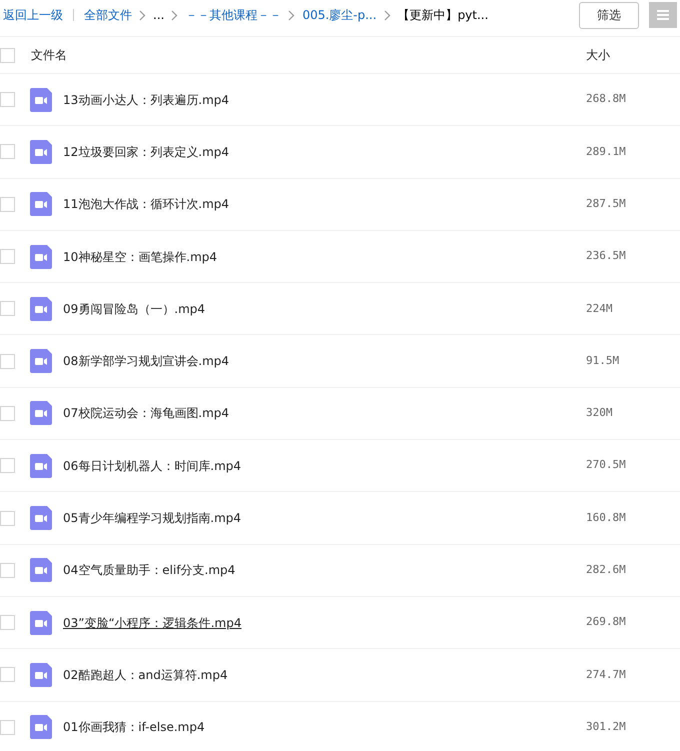 This screenshot has height=751, width=680. Describe the element at coordinates (606, 204) in the screenshot. I see `file-size: 287.5M` at that location.